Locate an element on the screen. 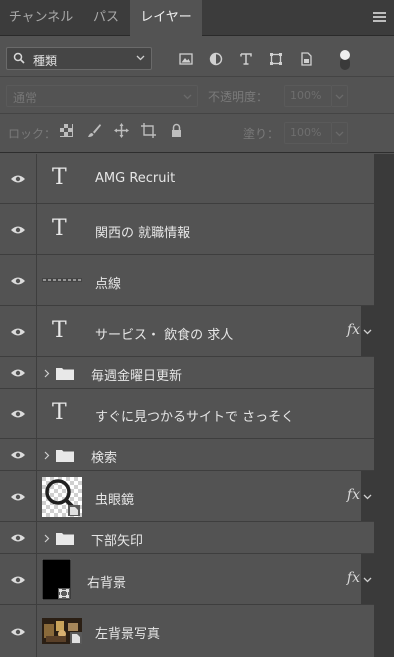 This screenshot has height=657, width=394. type-layer-filter-icon is located at coordinates (246, 59).